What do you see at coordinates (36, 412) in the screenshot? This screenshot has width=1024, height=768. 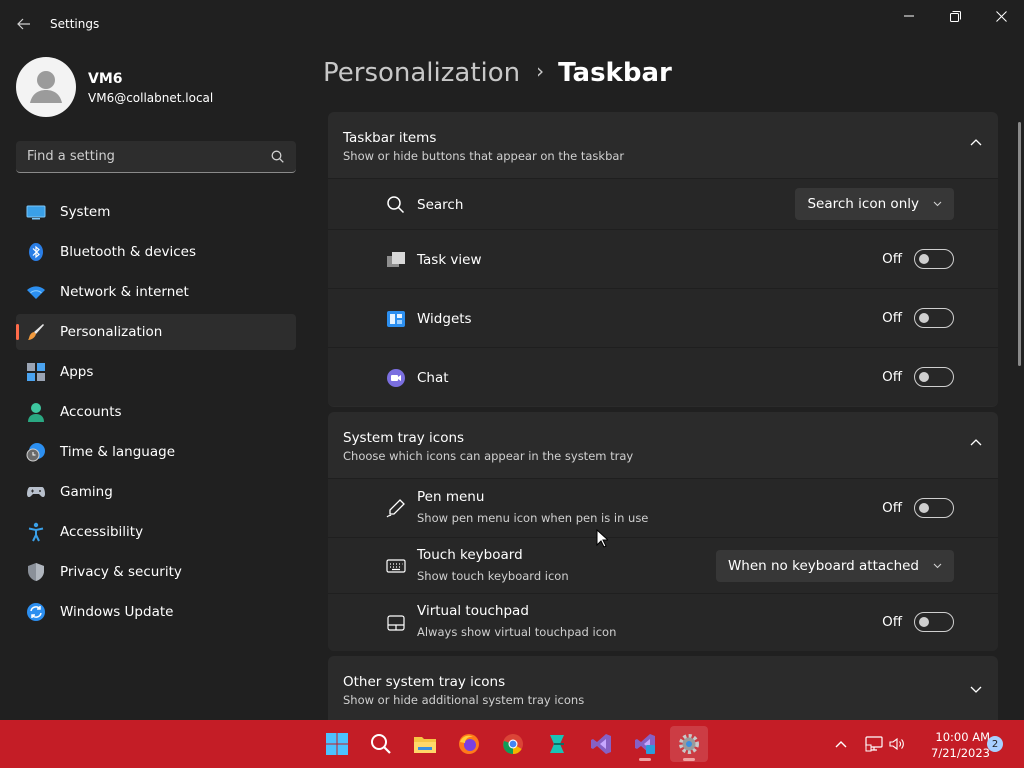 I see `accounts-icon` at bounding box center [36, 412].